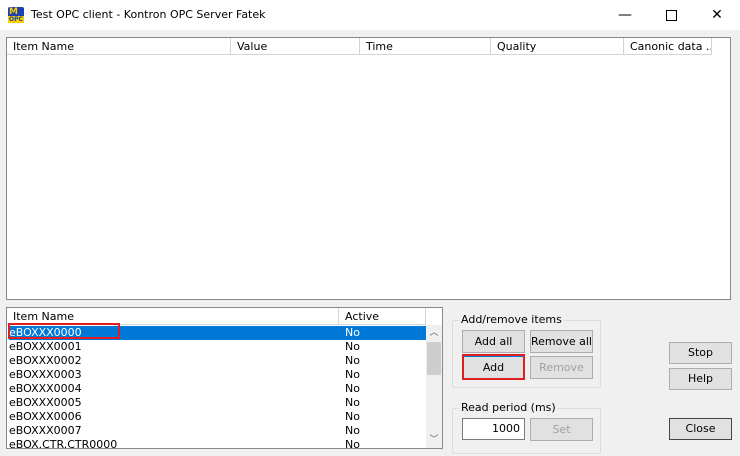 The height and width of the screenshot is (456, 740). Describe the element at coordinates (45, 430) in the screenshot. I see `item-name: eBOXXX0007` at that location.